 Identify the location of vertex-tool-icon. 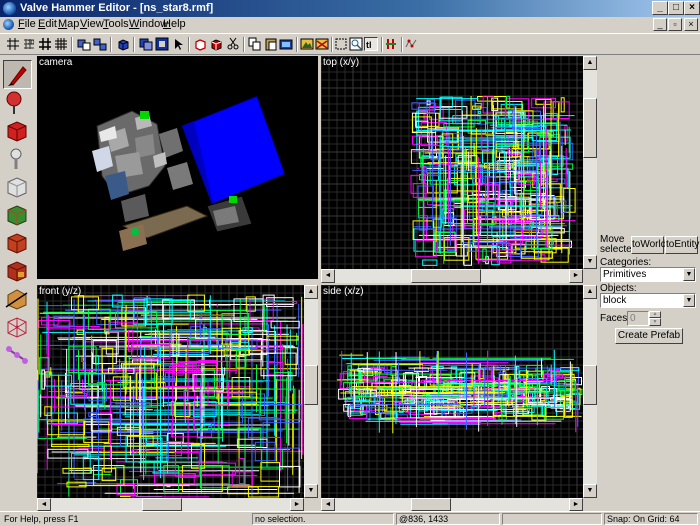
(17, 327).